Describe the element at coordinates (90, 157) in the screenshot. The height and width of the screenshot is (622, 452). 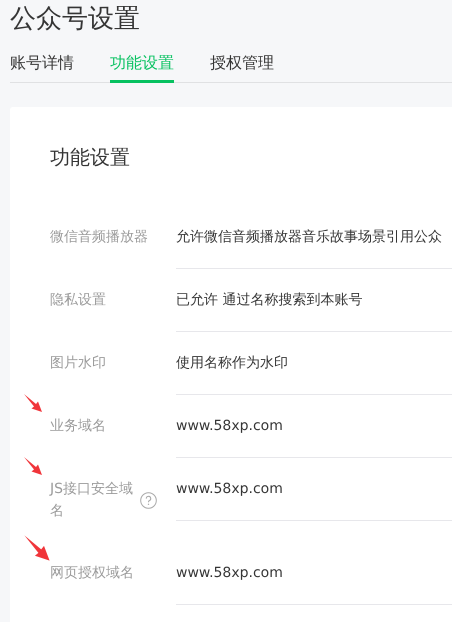
I see `card-title: 功能设置` at that location.